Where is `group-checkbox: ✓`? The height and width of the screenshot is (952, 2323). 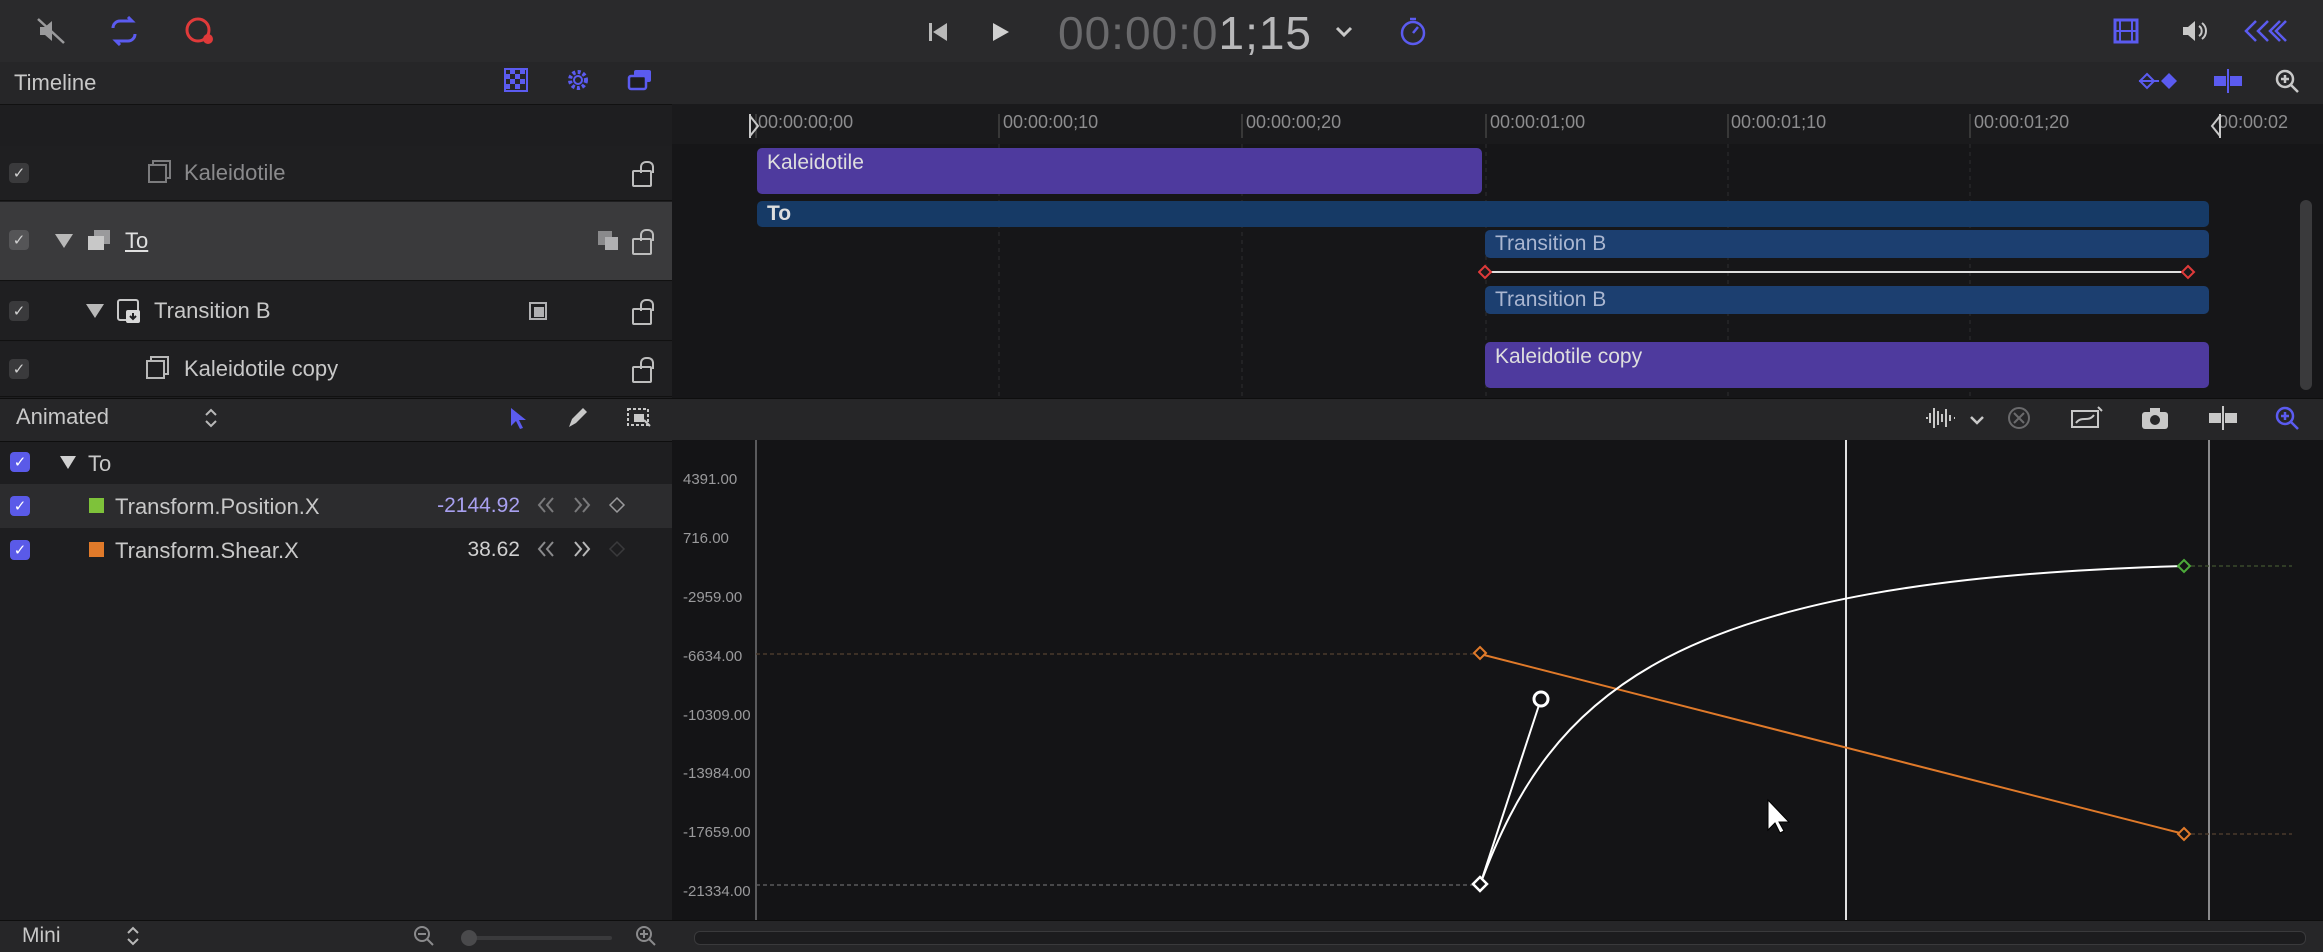
group-checkbox: ✓ is located at coordinates (20, 462).